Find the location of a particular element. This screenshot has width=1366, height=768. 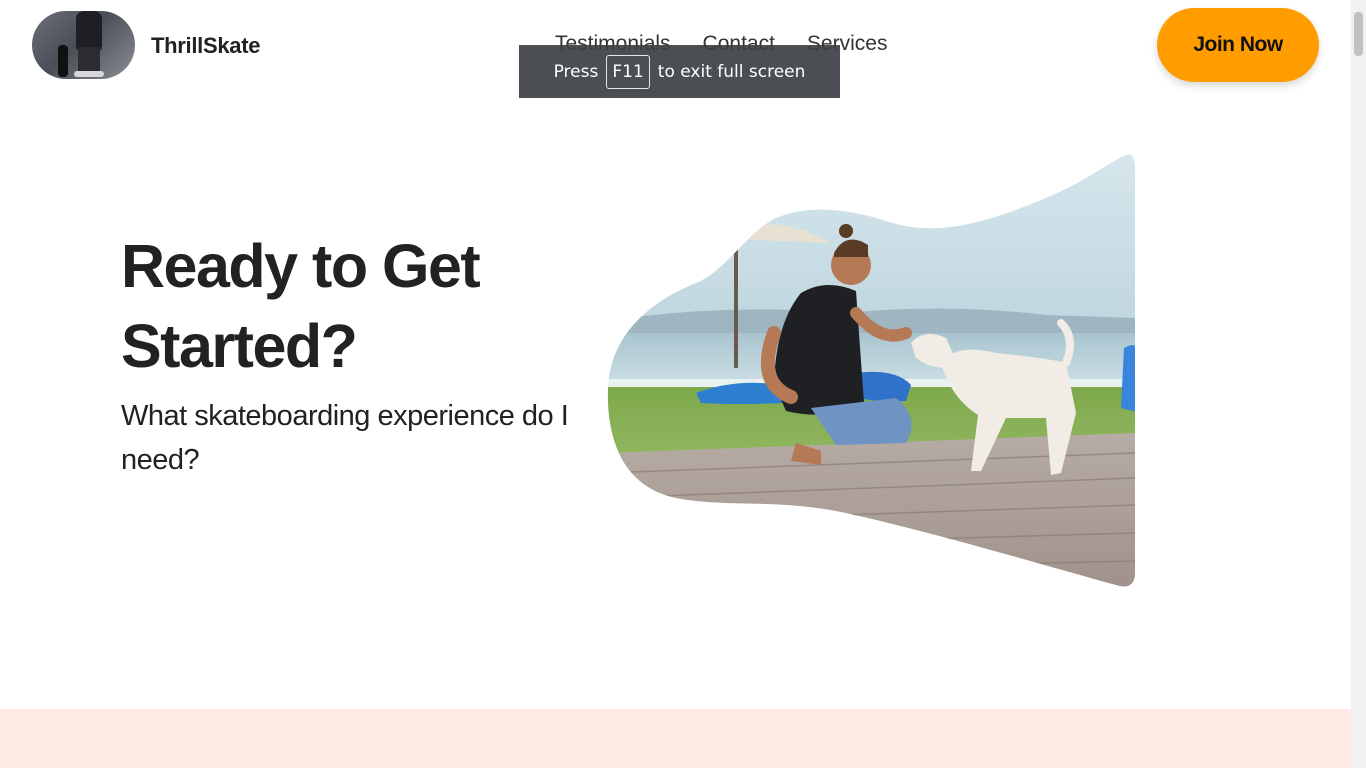

logo-avatar-image is located at coordinates (83, 45).